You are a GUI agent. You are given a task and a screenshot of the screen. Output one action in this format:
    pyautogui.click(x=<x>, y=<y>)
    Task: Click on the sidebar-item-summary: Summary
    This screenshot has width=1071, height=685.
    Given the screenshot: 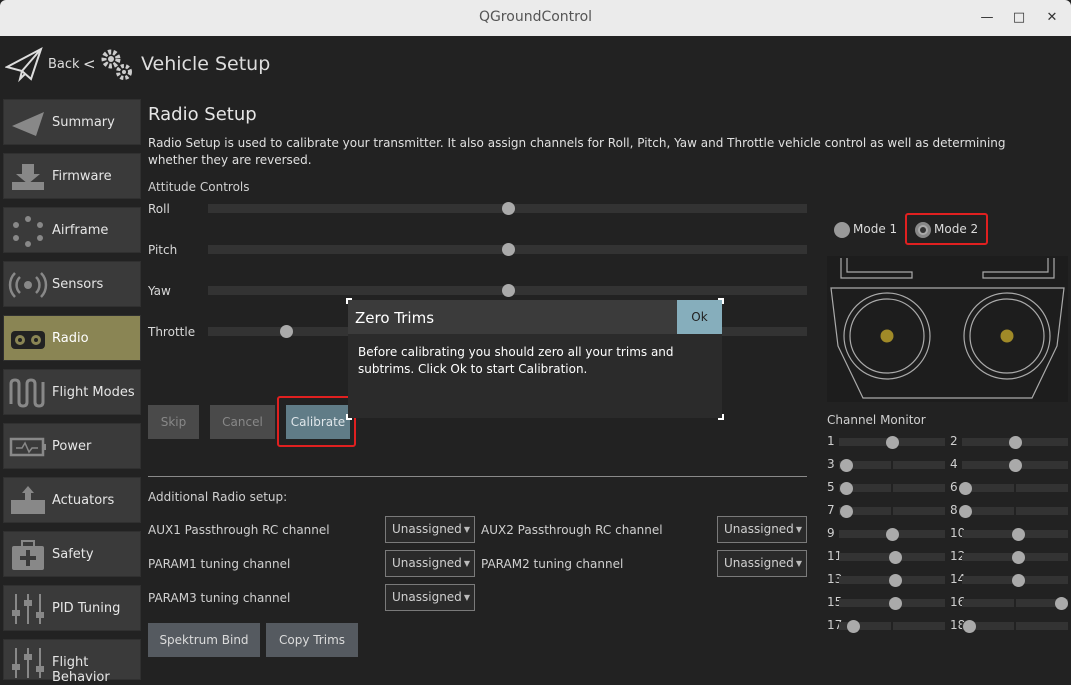 What is the action you would take?
    pyautogui.click(x=72, y=122)
    